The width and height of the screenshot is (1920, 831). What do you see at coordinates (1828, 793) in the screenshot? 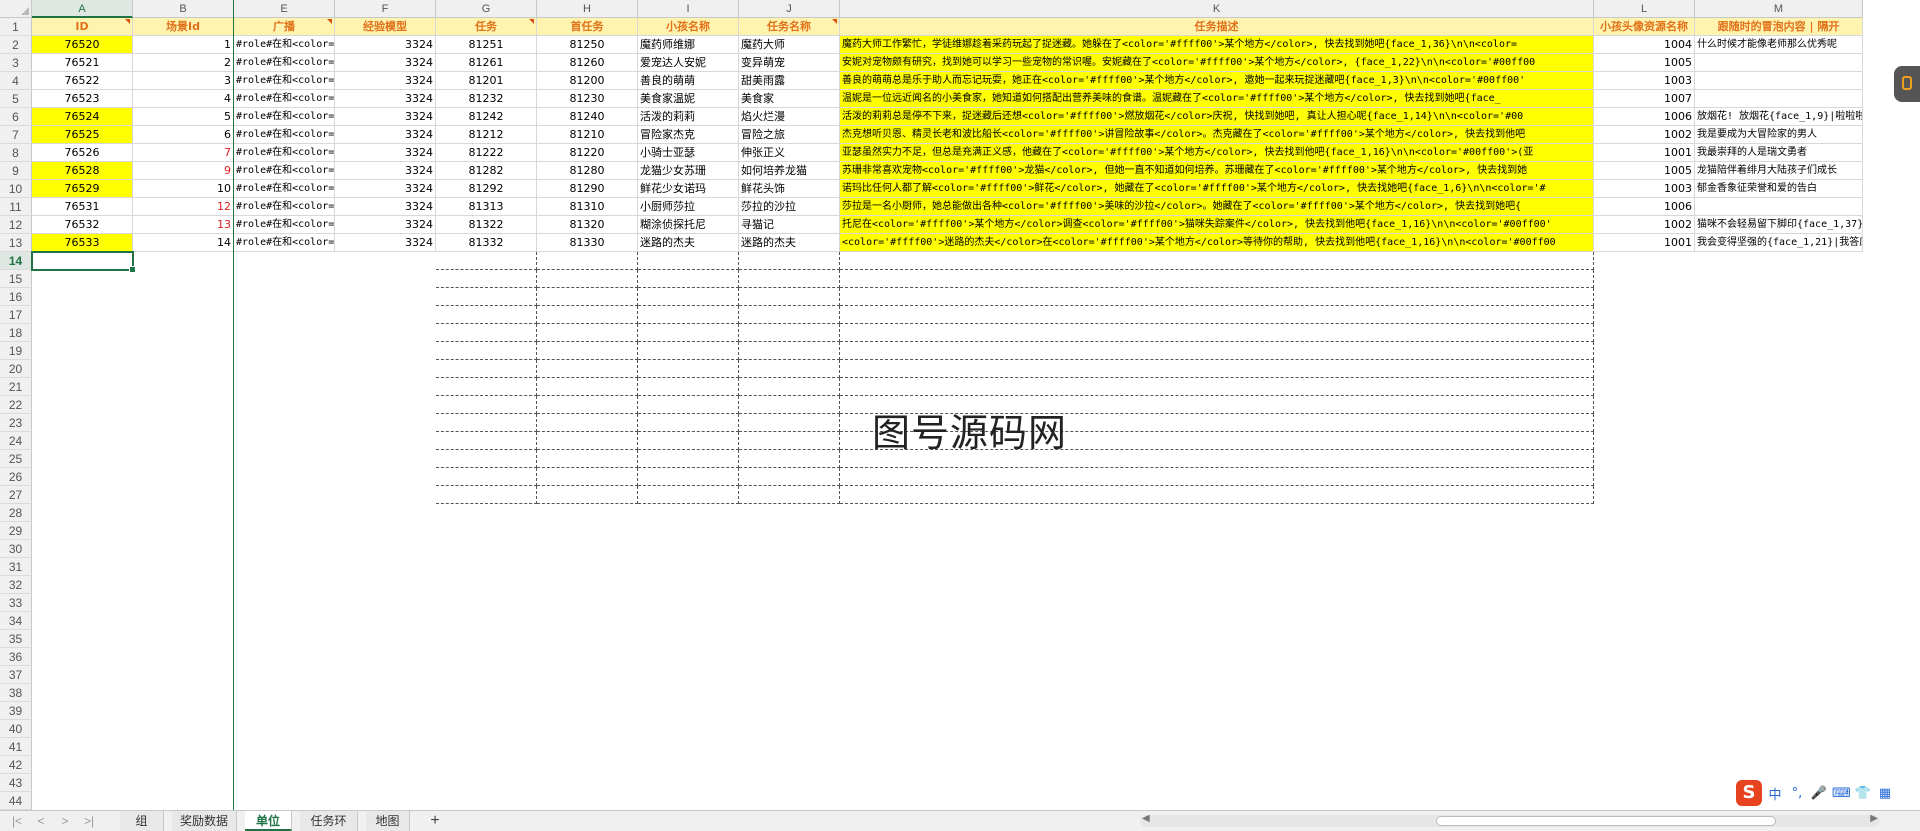
I see `ime-toolbar: S 中 °, 🎤 ⌨ 👕 ▦` at bounding box center [1828, 793].